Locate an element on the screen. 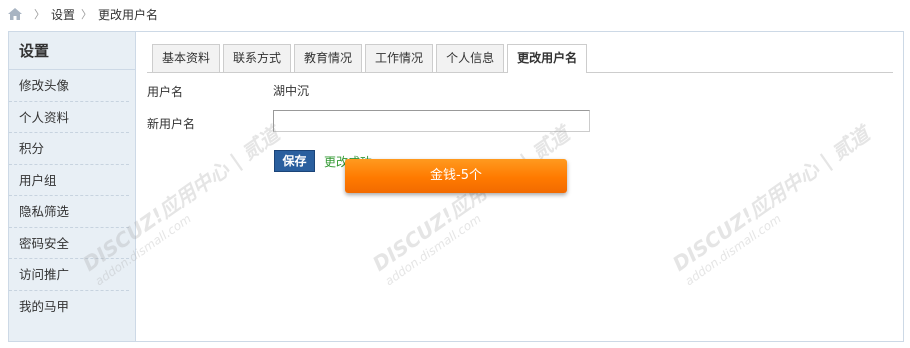 The image size is (910, 348). sidebar-item-profile: 个人资料 is located at coordinates (69, 117).